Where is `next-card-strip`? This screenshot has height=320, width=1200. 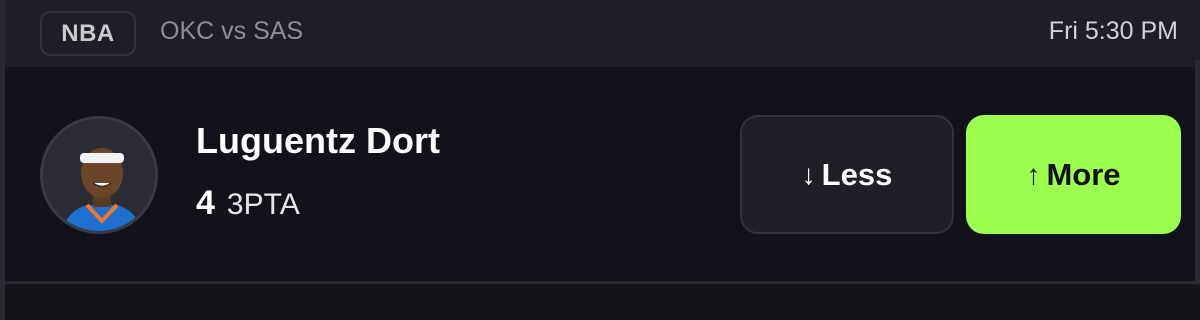 next-card-strip is located at coordinates (602, 302).